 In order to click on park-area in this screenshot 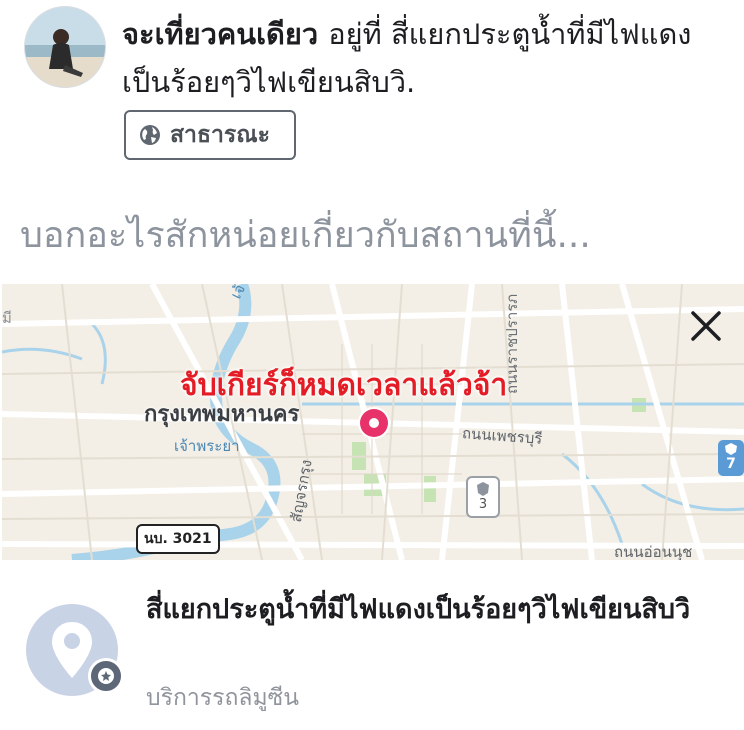, I will do `click(430, 489)`.